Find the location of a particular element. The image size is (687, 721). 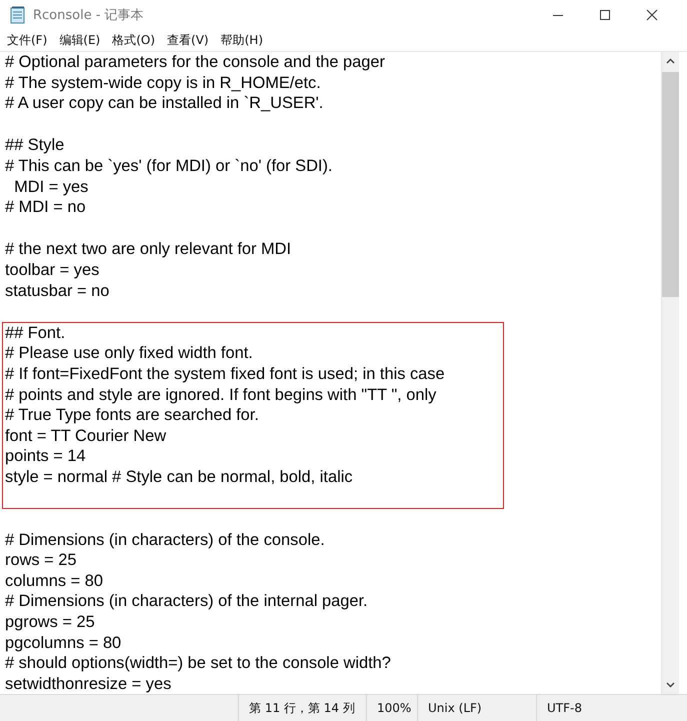

text-line: # This can be `yes' (for MDI) or `no' (for SDI). is located at coordinates (168, 165).